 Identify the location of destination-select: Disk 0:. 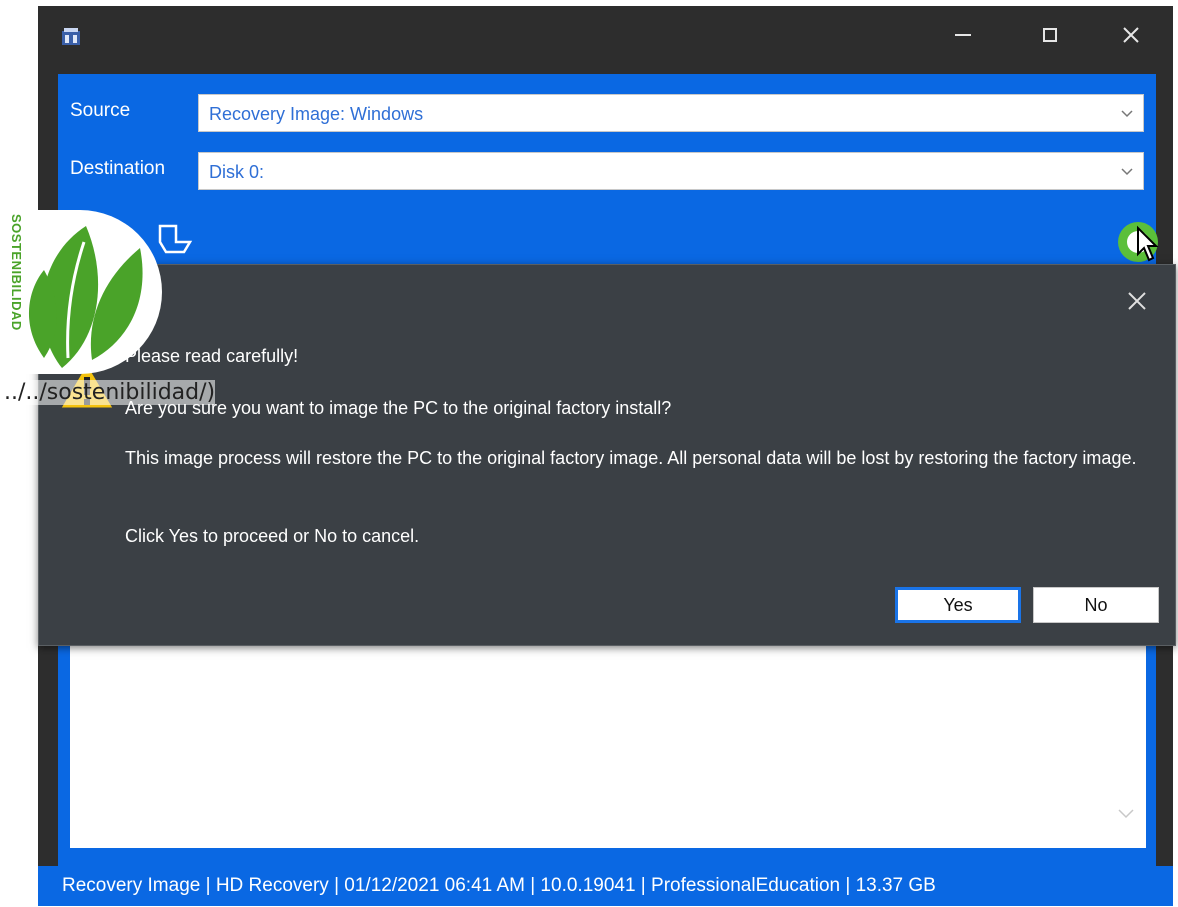
(671, 171).